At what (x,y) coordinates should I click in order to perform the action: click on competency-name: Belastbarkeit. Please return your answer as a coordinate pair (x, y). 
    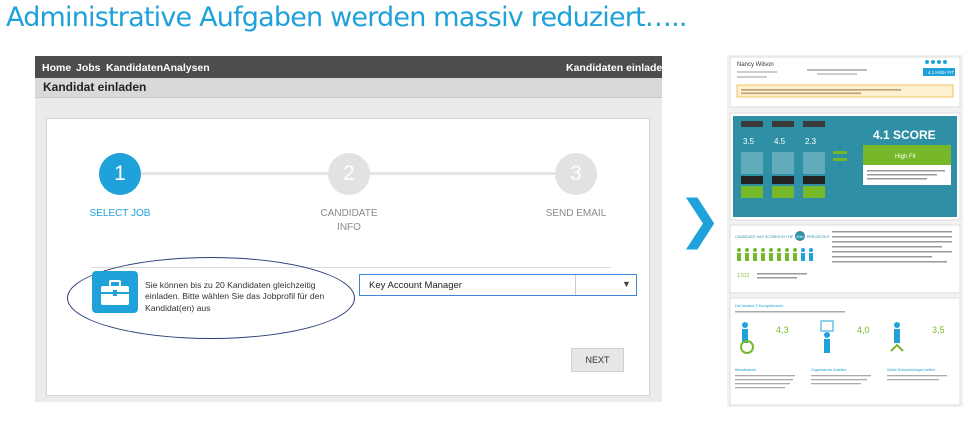
    Looking at the image, I should click on (745, 370).